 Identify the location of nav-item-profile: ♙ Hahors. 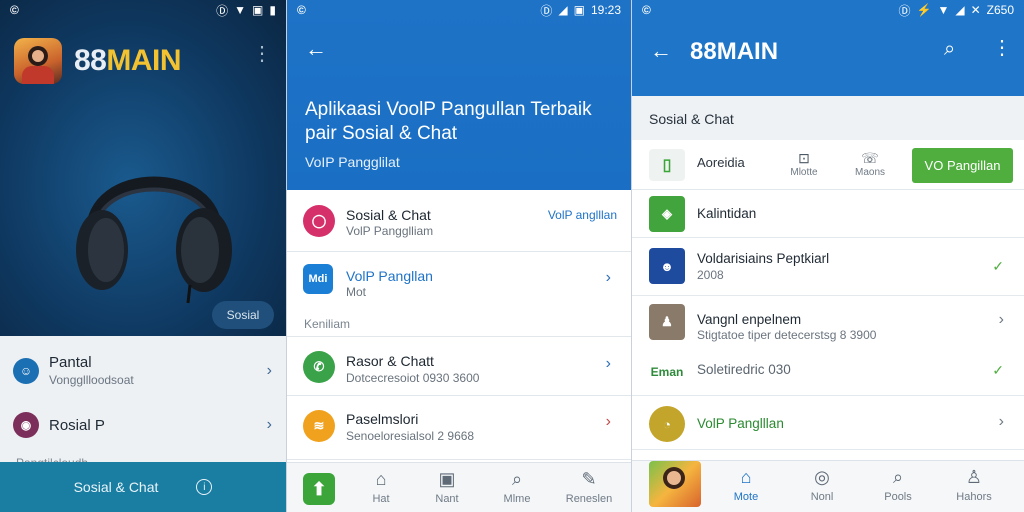
(974, 485).